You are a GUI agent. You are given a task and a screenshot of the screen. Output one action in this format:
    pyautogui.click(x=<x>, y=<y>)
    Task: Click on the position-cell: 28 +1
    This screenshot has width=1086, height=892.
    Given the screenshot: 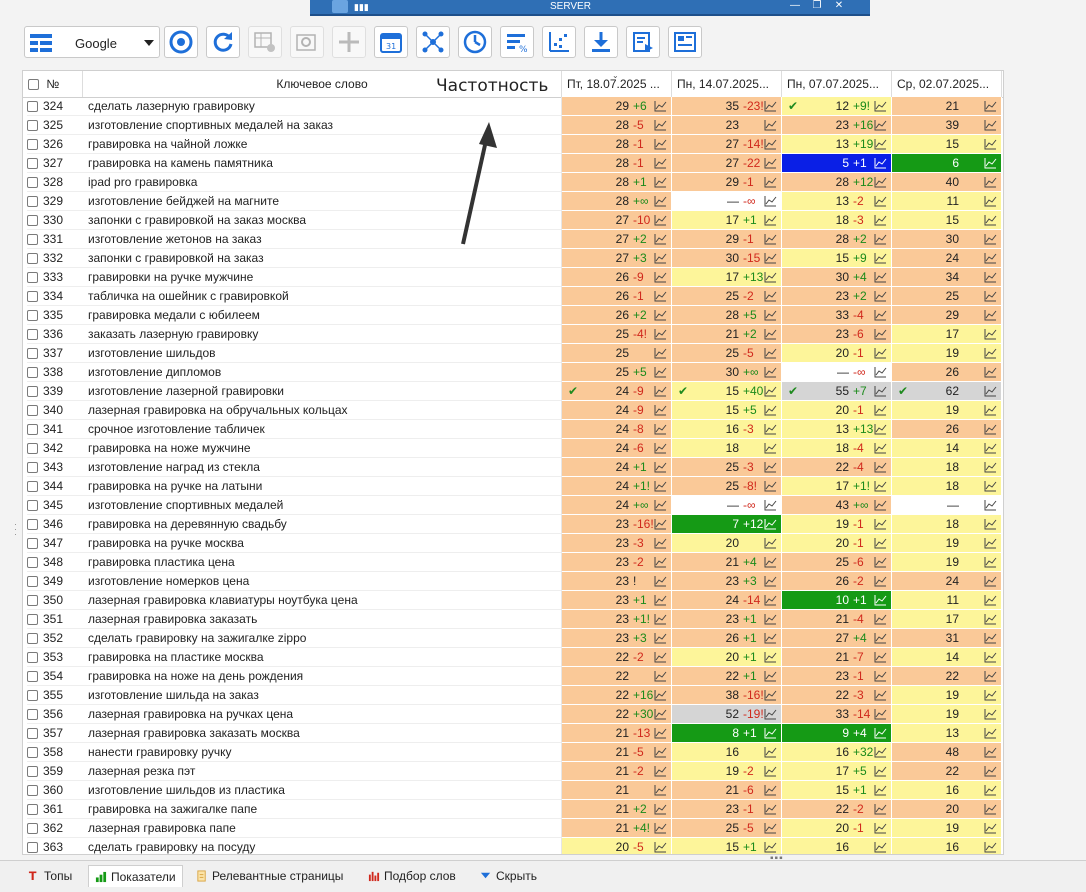 What is the action you would take?
    pyautogui.click(x=617, y=182)
    